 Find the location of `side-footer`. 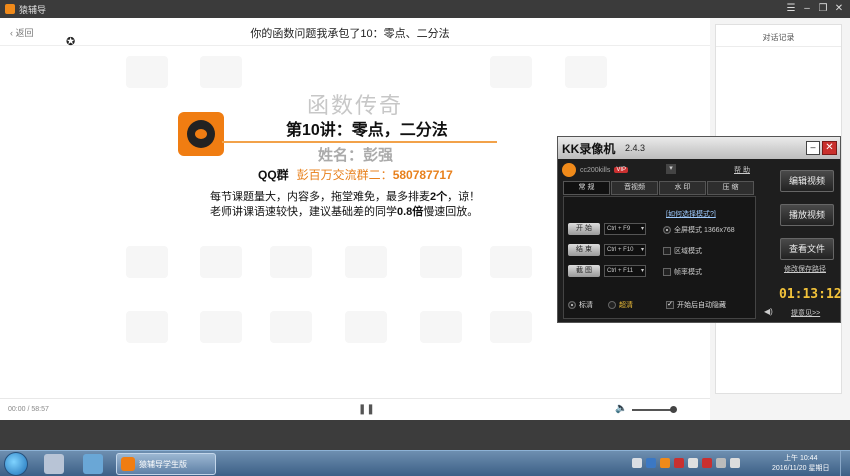

side-footer is located at coordinates (780, 409).